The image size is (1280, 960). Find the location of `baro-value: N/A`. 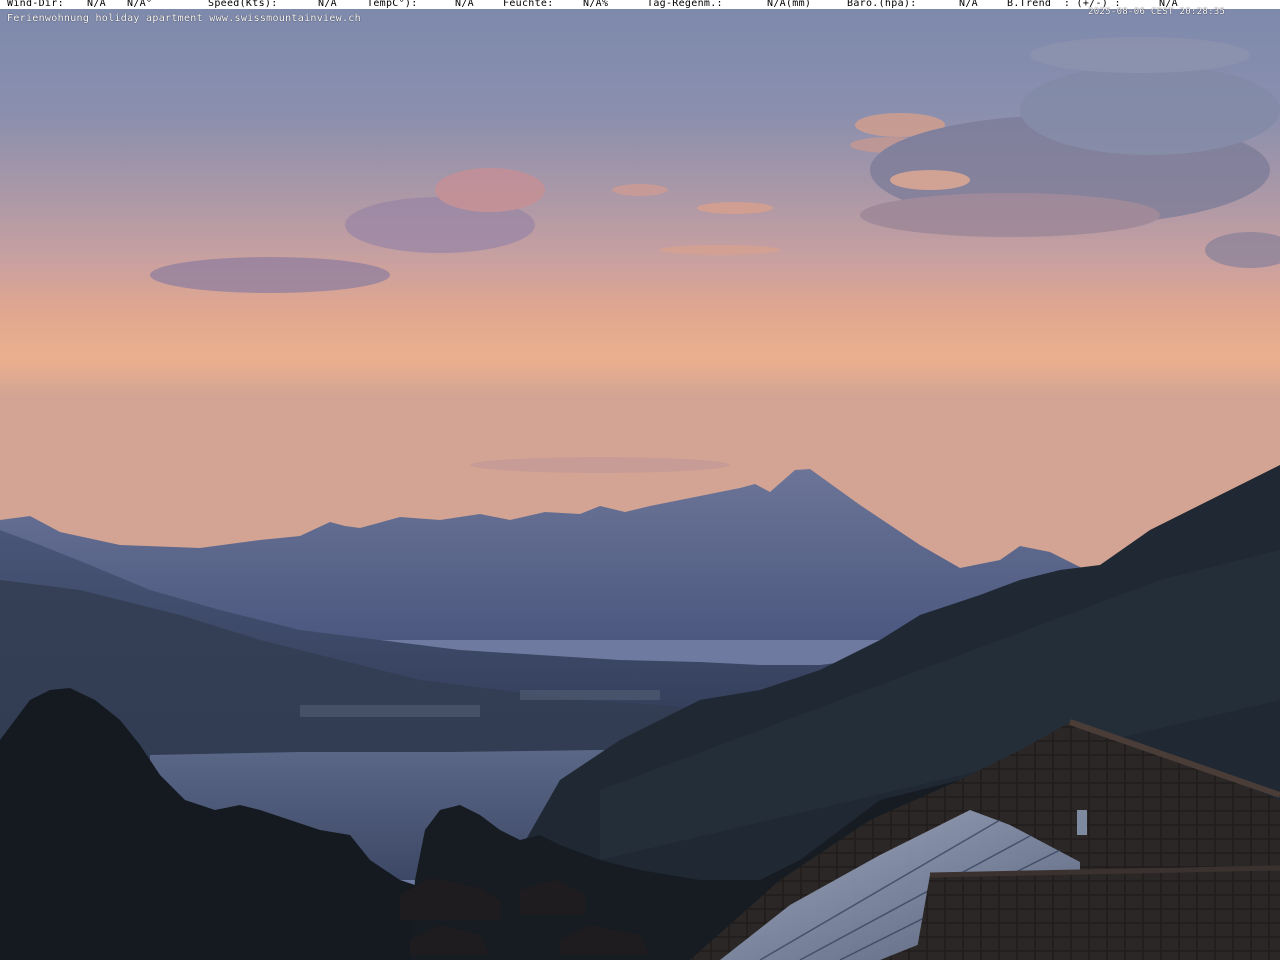

baro-value: N/A is located at coordinates (968, 4).